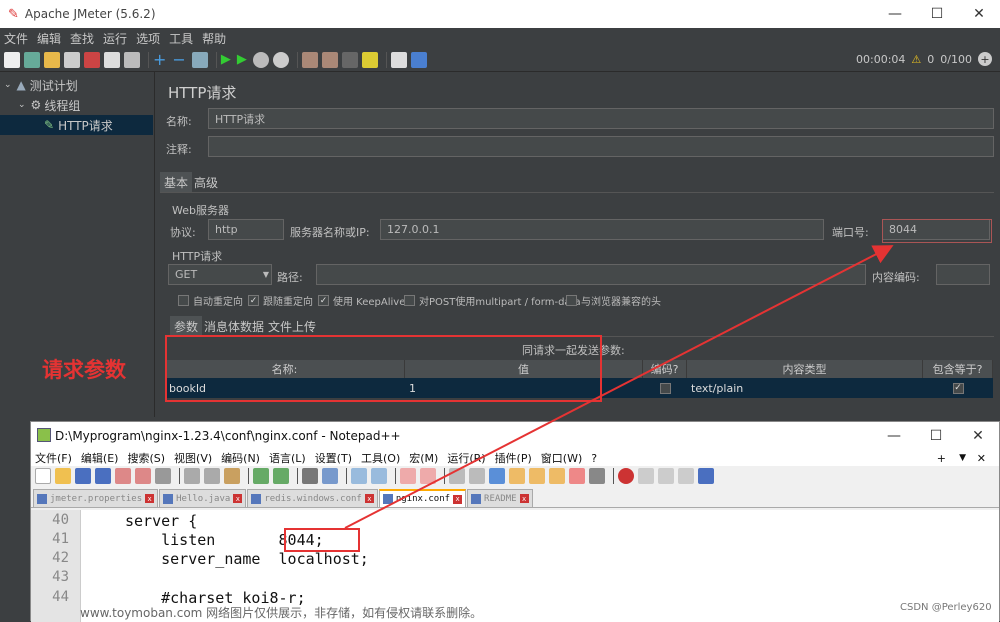 The width and height of the screenshot is (1000, 622). Describe the element at coordinates (946, 607) in the screenshot. I see `credit-text: CSDN @Perley620` at that location.